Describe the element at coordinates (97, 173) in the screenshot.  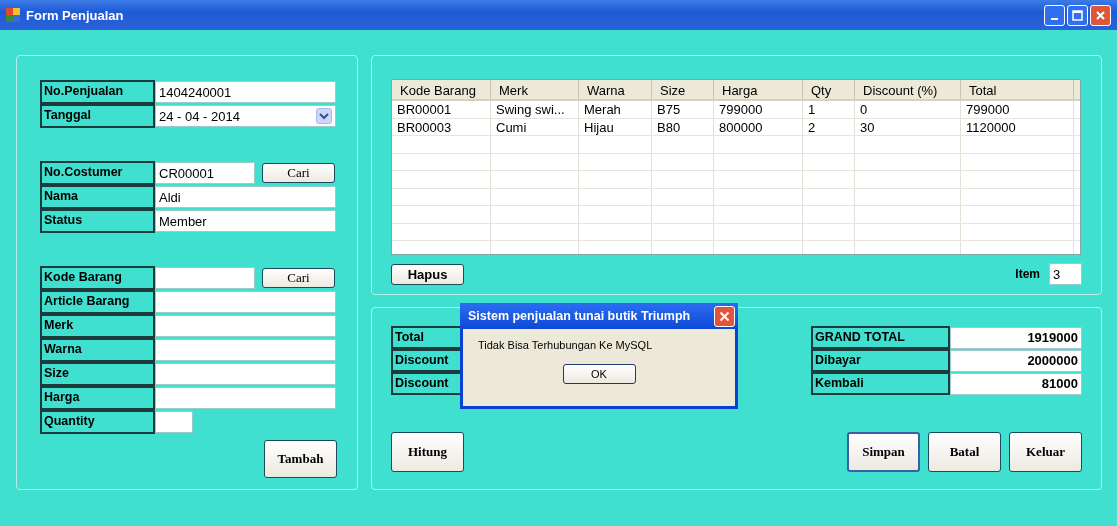
I see `field-label: No.Costumer` at that location.